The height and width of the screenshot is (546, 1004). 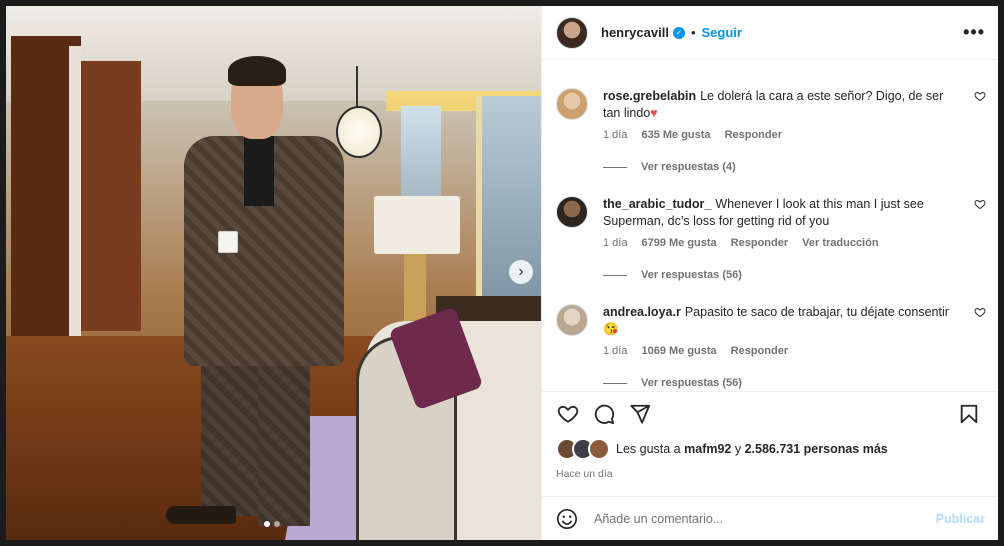 What do you see at coordinates (657, 204) in the screenshot?
I see `comment-username: the_arabic_tudor_` at bounding box center [657, 204].